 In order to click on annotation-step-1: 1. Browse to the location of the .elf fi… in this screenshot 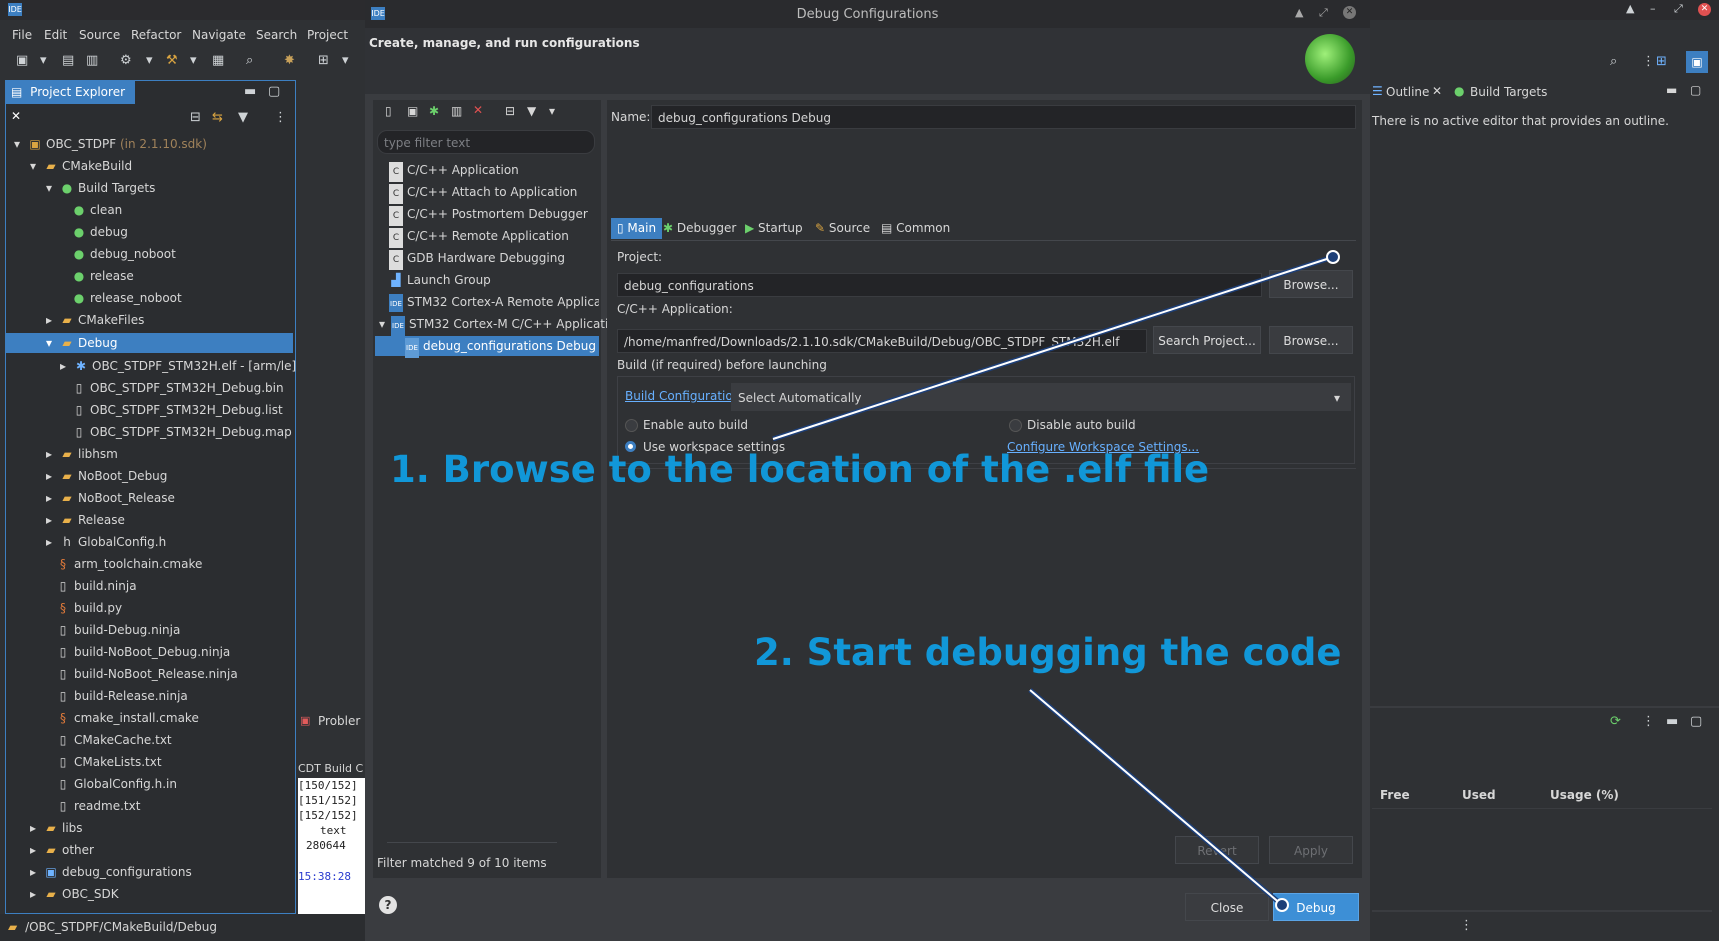, I will do `click(800, 469)`.